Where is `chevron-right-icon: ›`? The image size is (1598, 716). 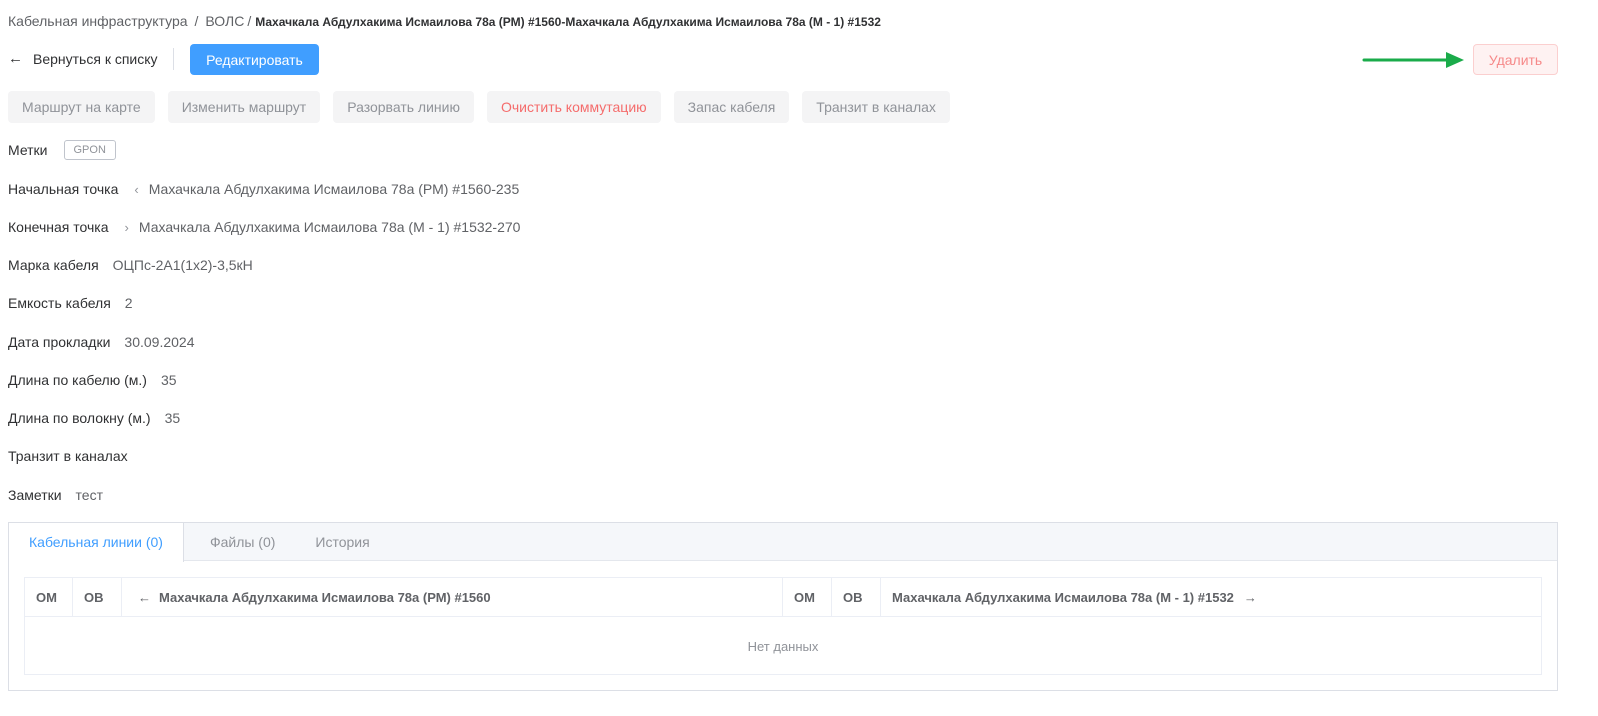
chevron-right-icon: › is located at coordinates (126, 227).